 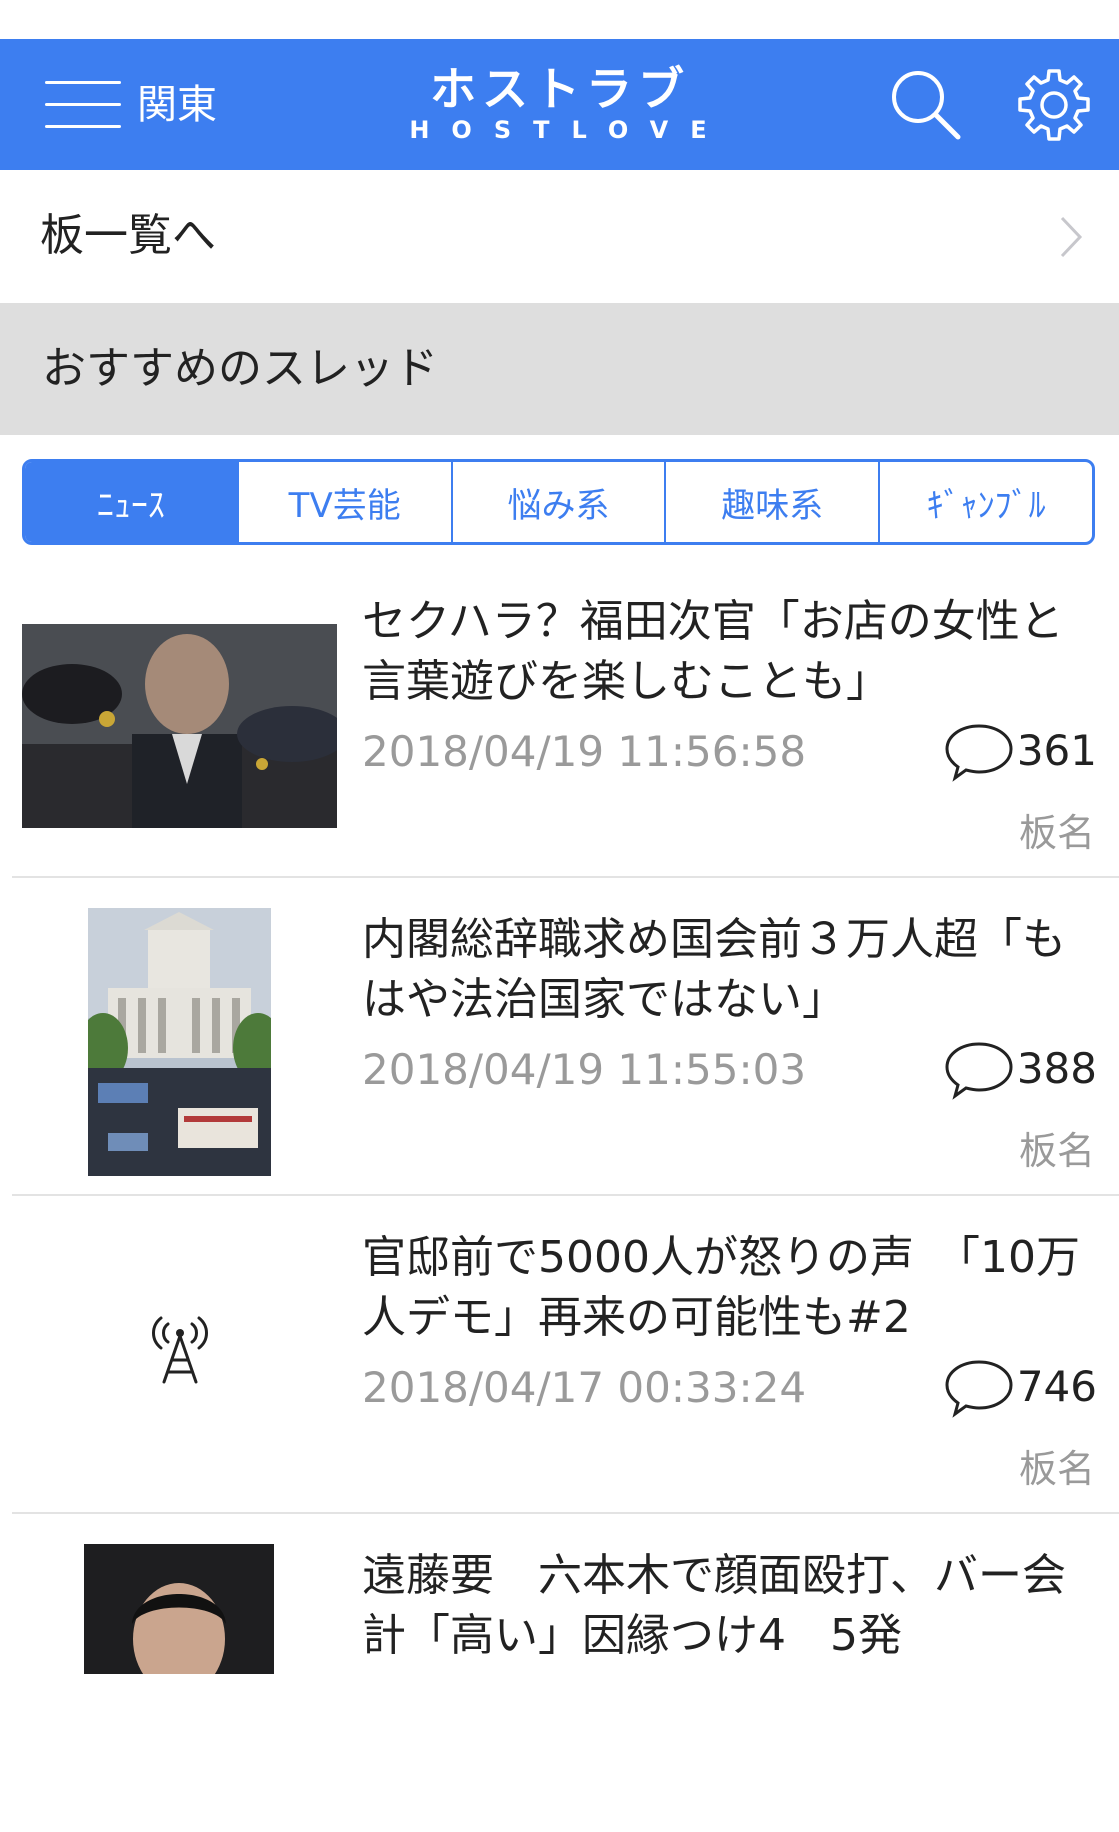 I want to click on thread-date: 2018/04/17 00:33:24, so click(x=584, y=1387).